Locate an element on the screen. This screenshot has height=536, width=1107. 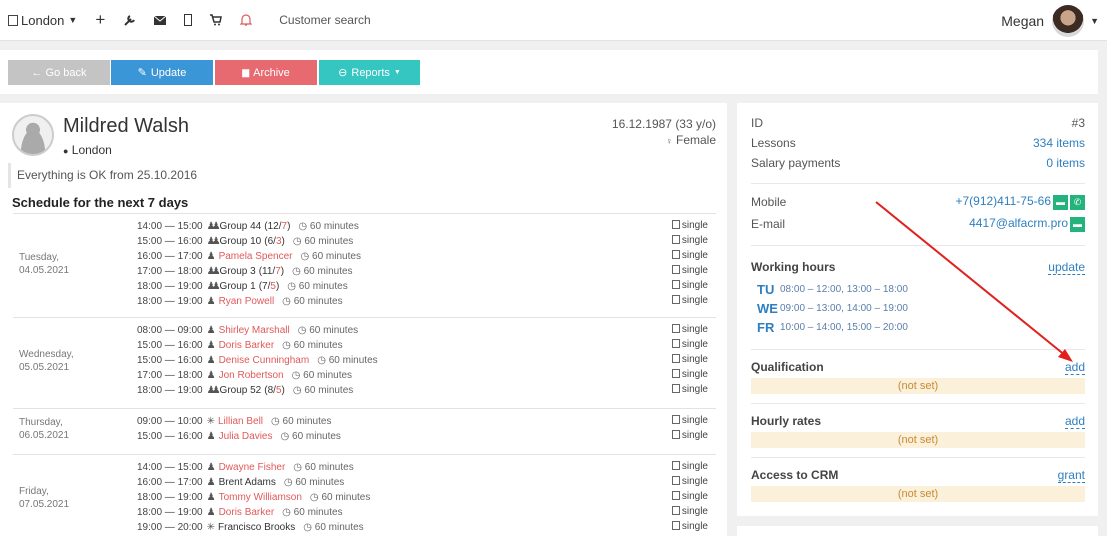
lesson-row: 18:00 — 19:00 ♟ Doris Barker ◷ 60 minutes is located at coordinates (422, 512).